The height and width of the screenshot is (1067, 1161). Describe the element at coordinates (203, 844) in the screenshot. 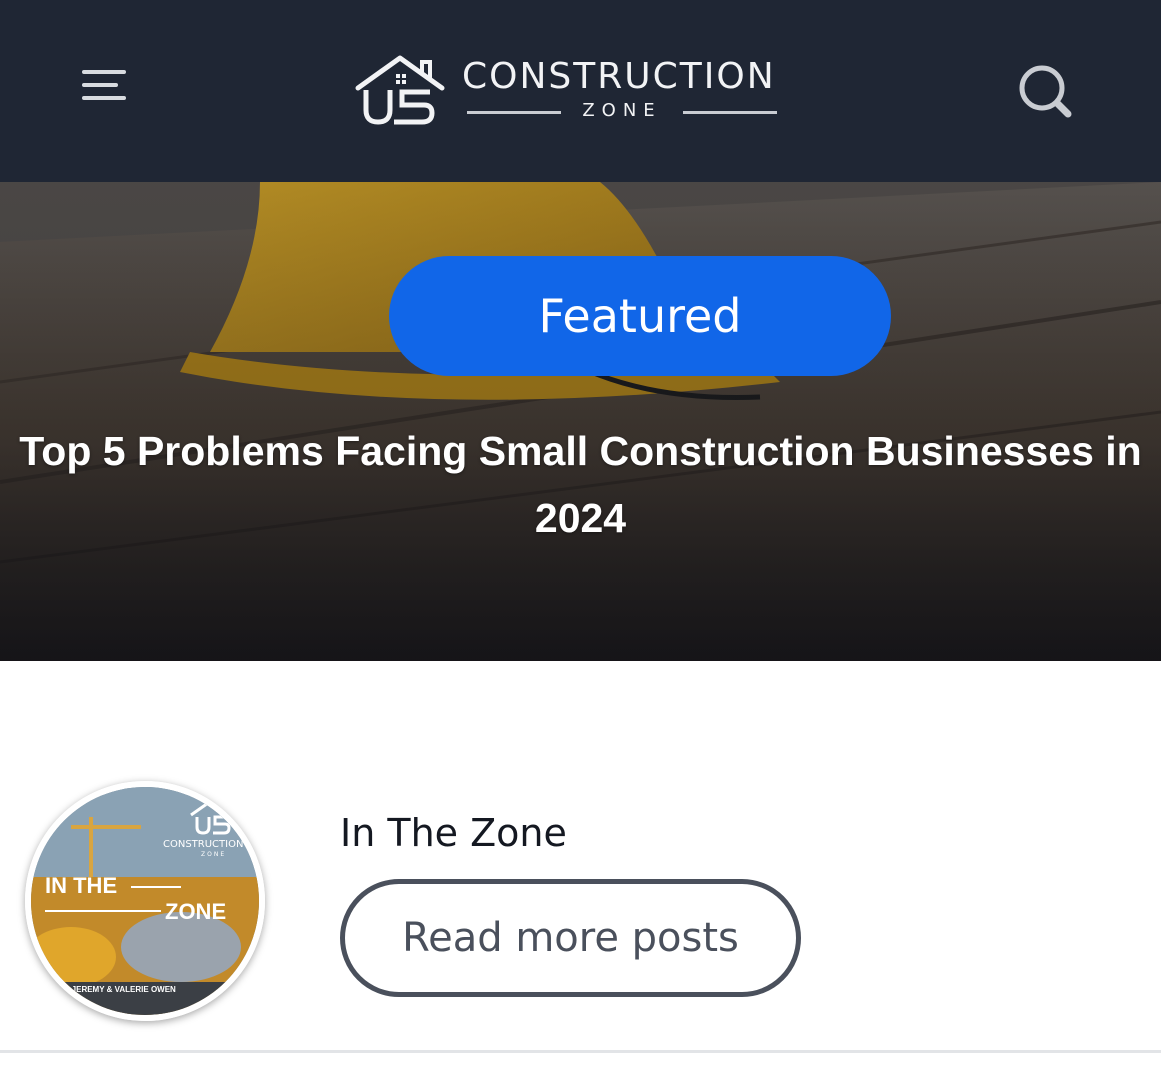

I see `avatar-logo-text: CONSTRUCTION` at that location.